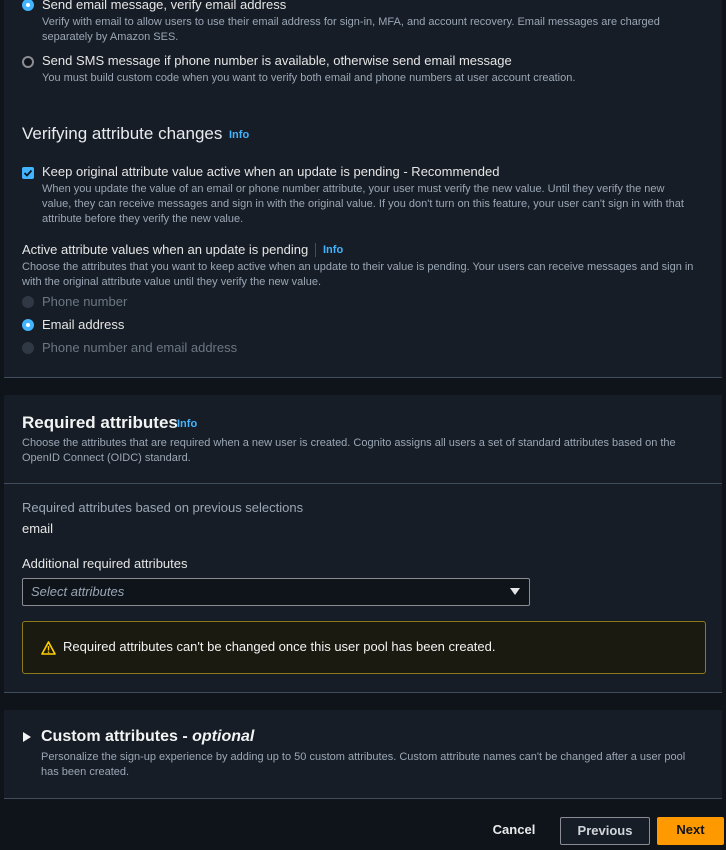 Image resolution: width=726 pixels, height=850 pixels. What do you see at coordinates (28, 62) in the screenshot?
I see `radio-send-sms` at bounding box center [28, 62].